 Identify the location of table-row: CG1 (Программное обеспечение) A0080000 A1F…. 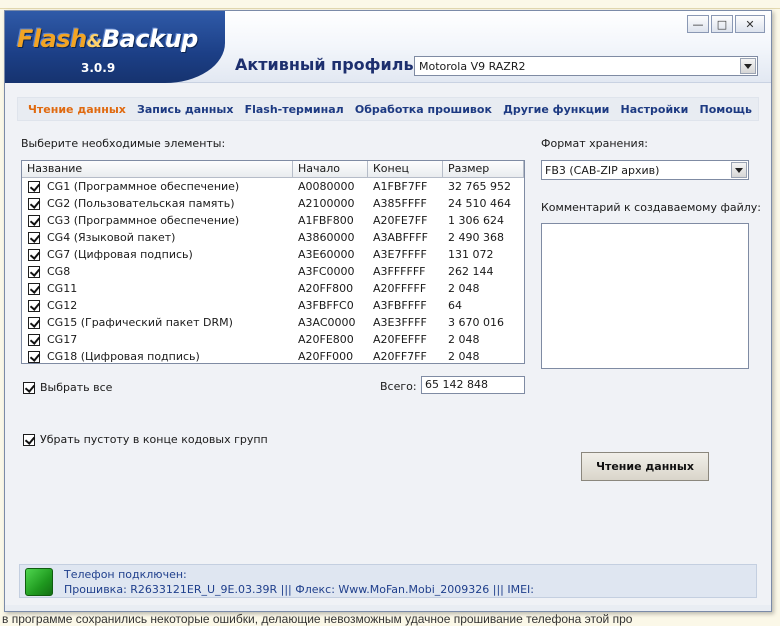
(273, 186).